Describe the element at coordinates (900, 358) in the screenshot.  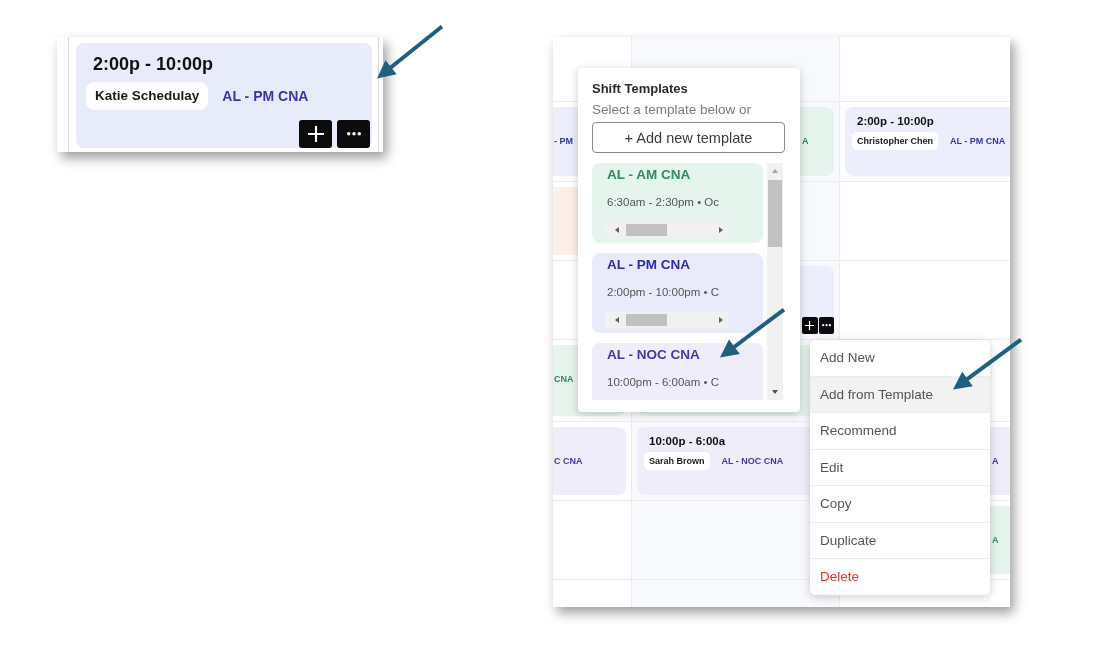
I see `menu-item: Add New` at that location.